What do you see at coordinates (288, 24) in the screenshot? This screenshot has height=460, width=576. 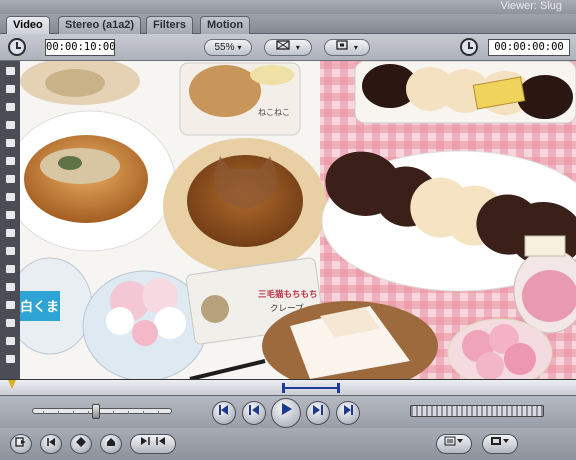 I see `tab-bar: Video Stereo (a1a2) Filters Motion` at bounding box center [288, 24].